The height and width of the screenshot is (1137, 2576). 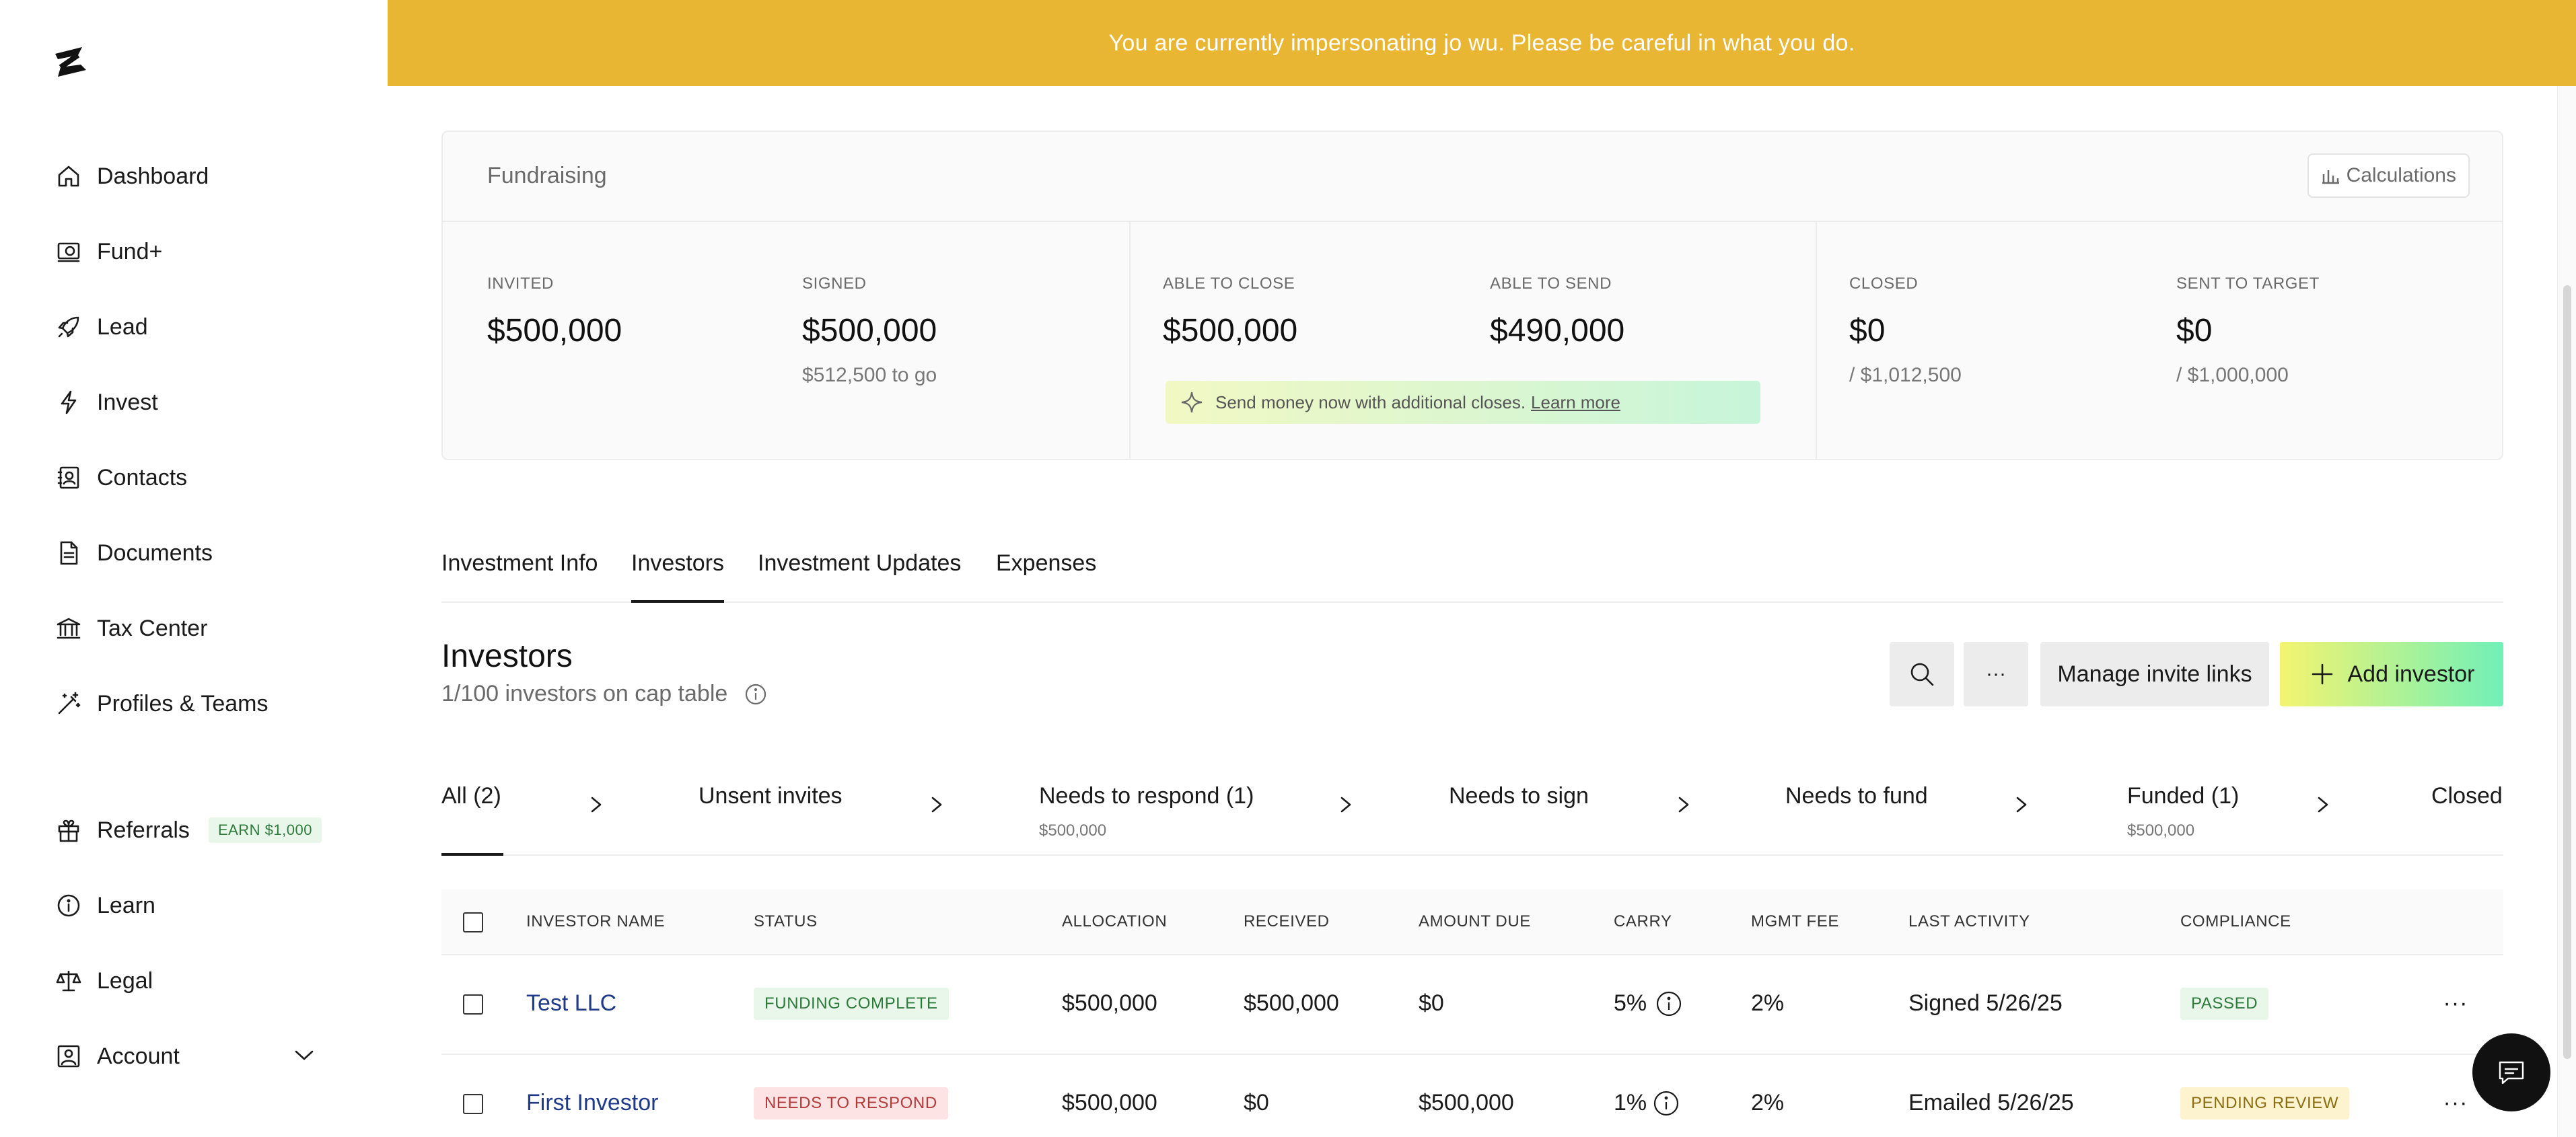 I want to click on status-badge: FUNDING COMPLETE, so click(x=851, y=1004).